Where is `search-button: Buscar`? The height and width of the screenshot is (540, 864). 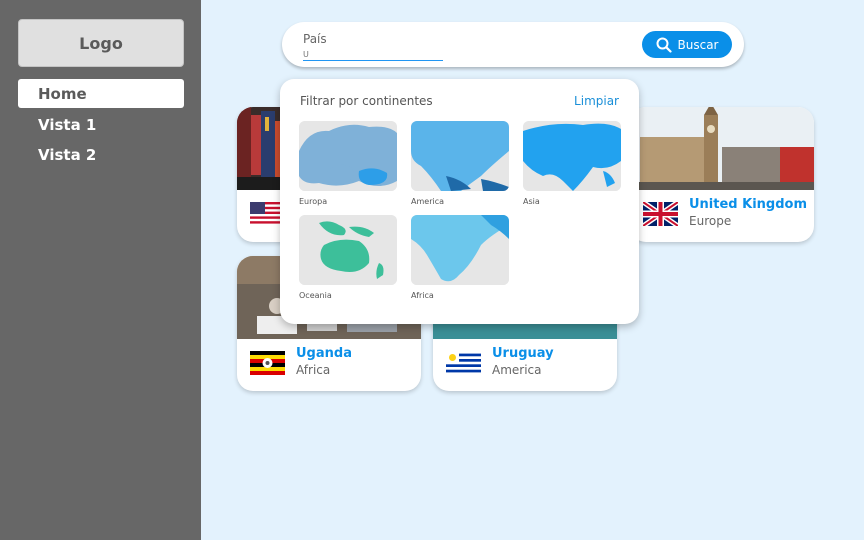
search-button: Buscar is located at coordinates (687, 44).